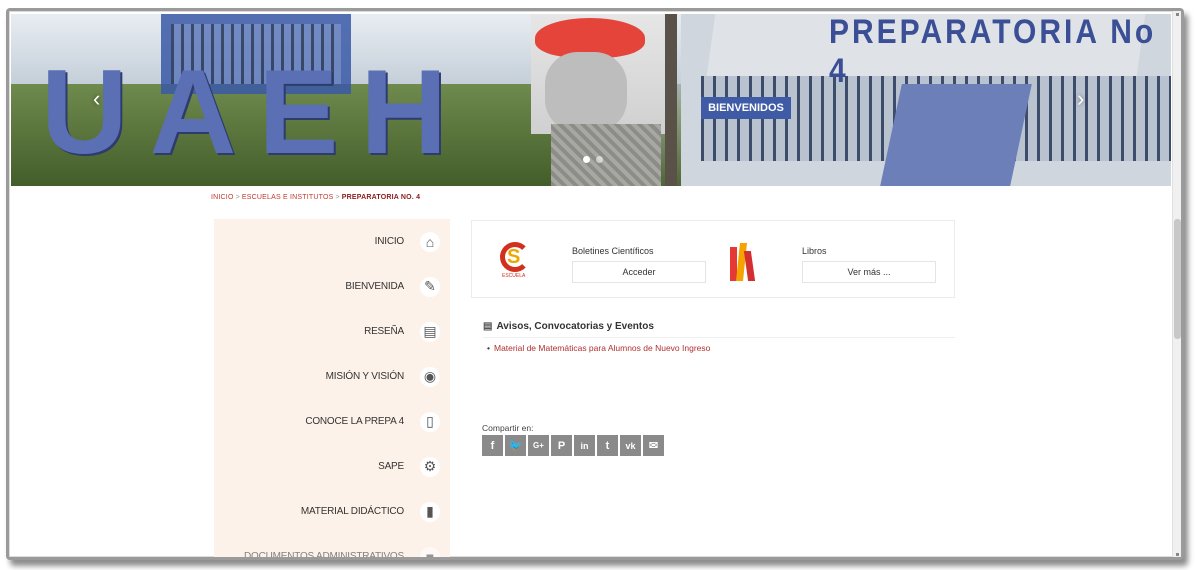  I want to click on sidebar-item-material: MATERIAL DIDÁCTICO ▮, so click(332, 511).